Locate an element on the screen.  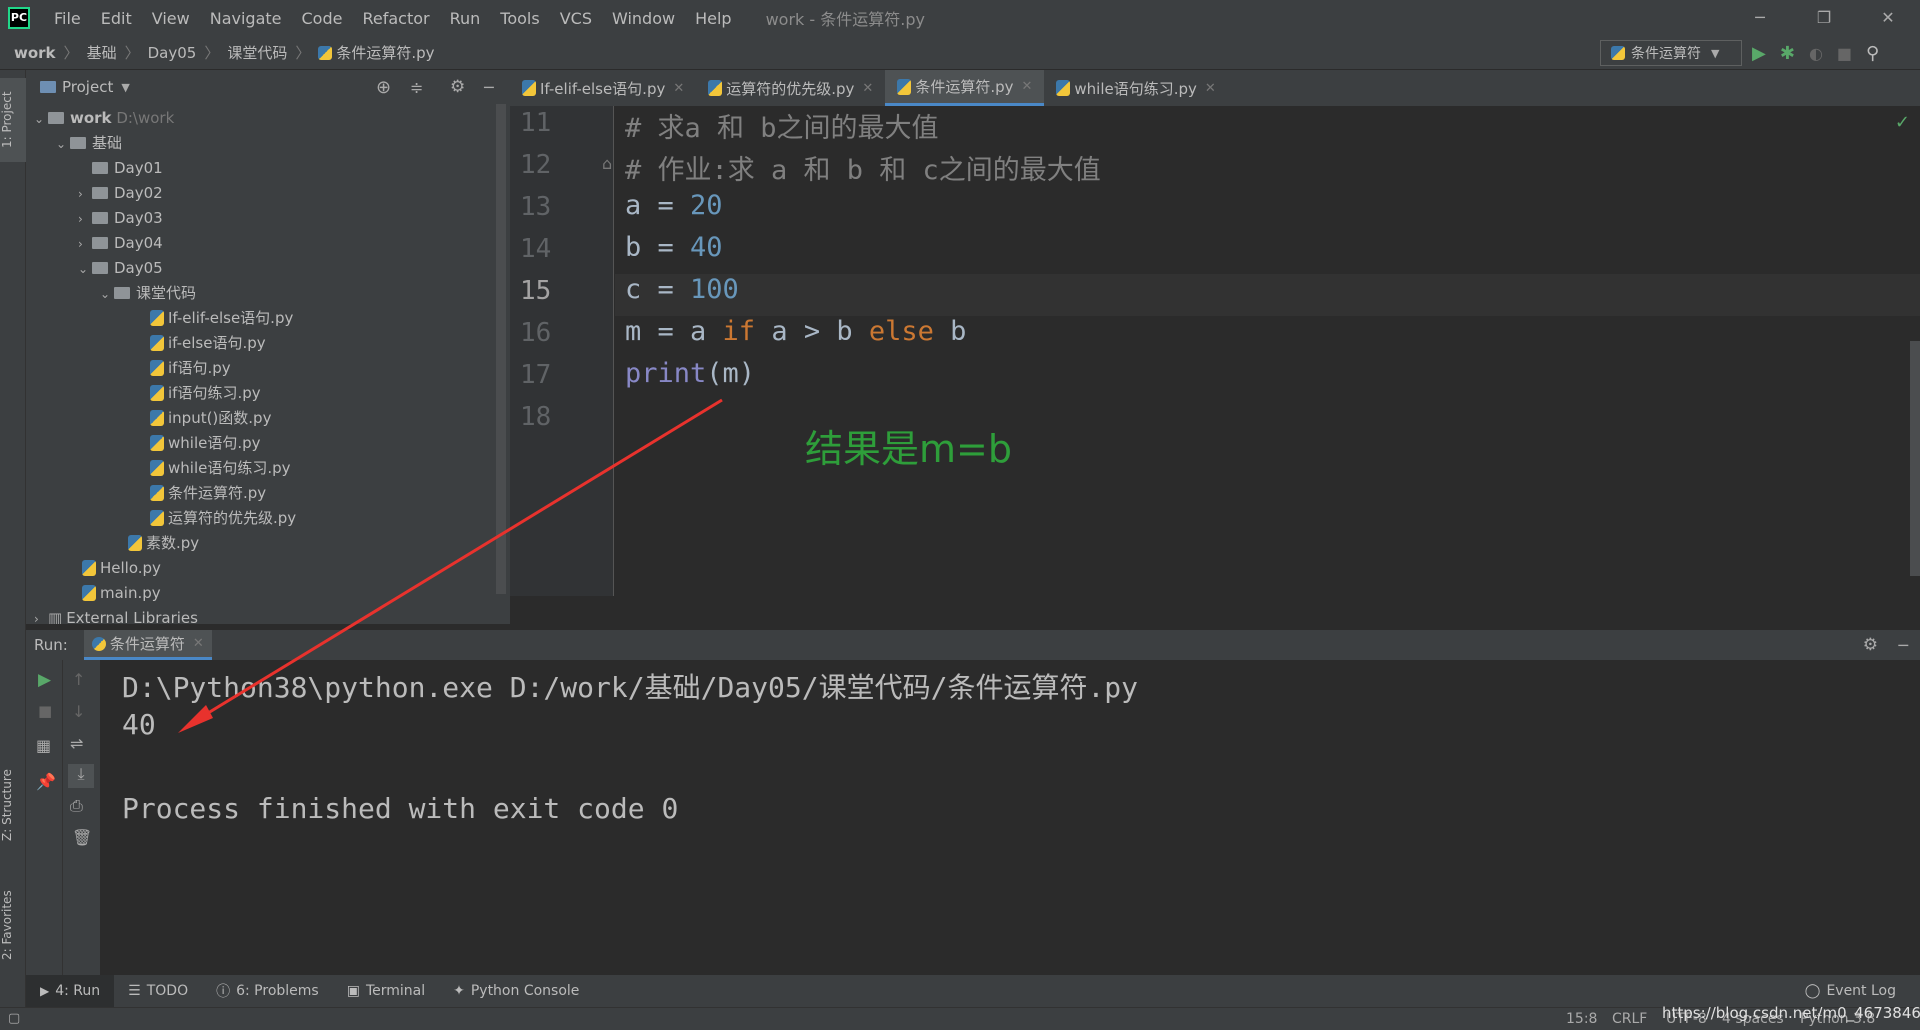
tree-file: Hello.py is located at coordinates (121, 568).